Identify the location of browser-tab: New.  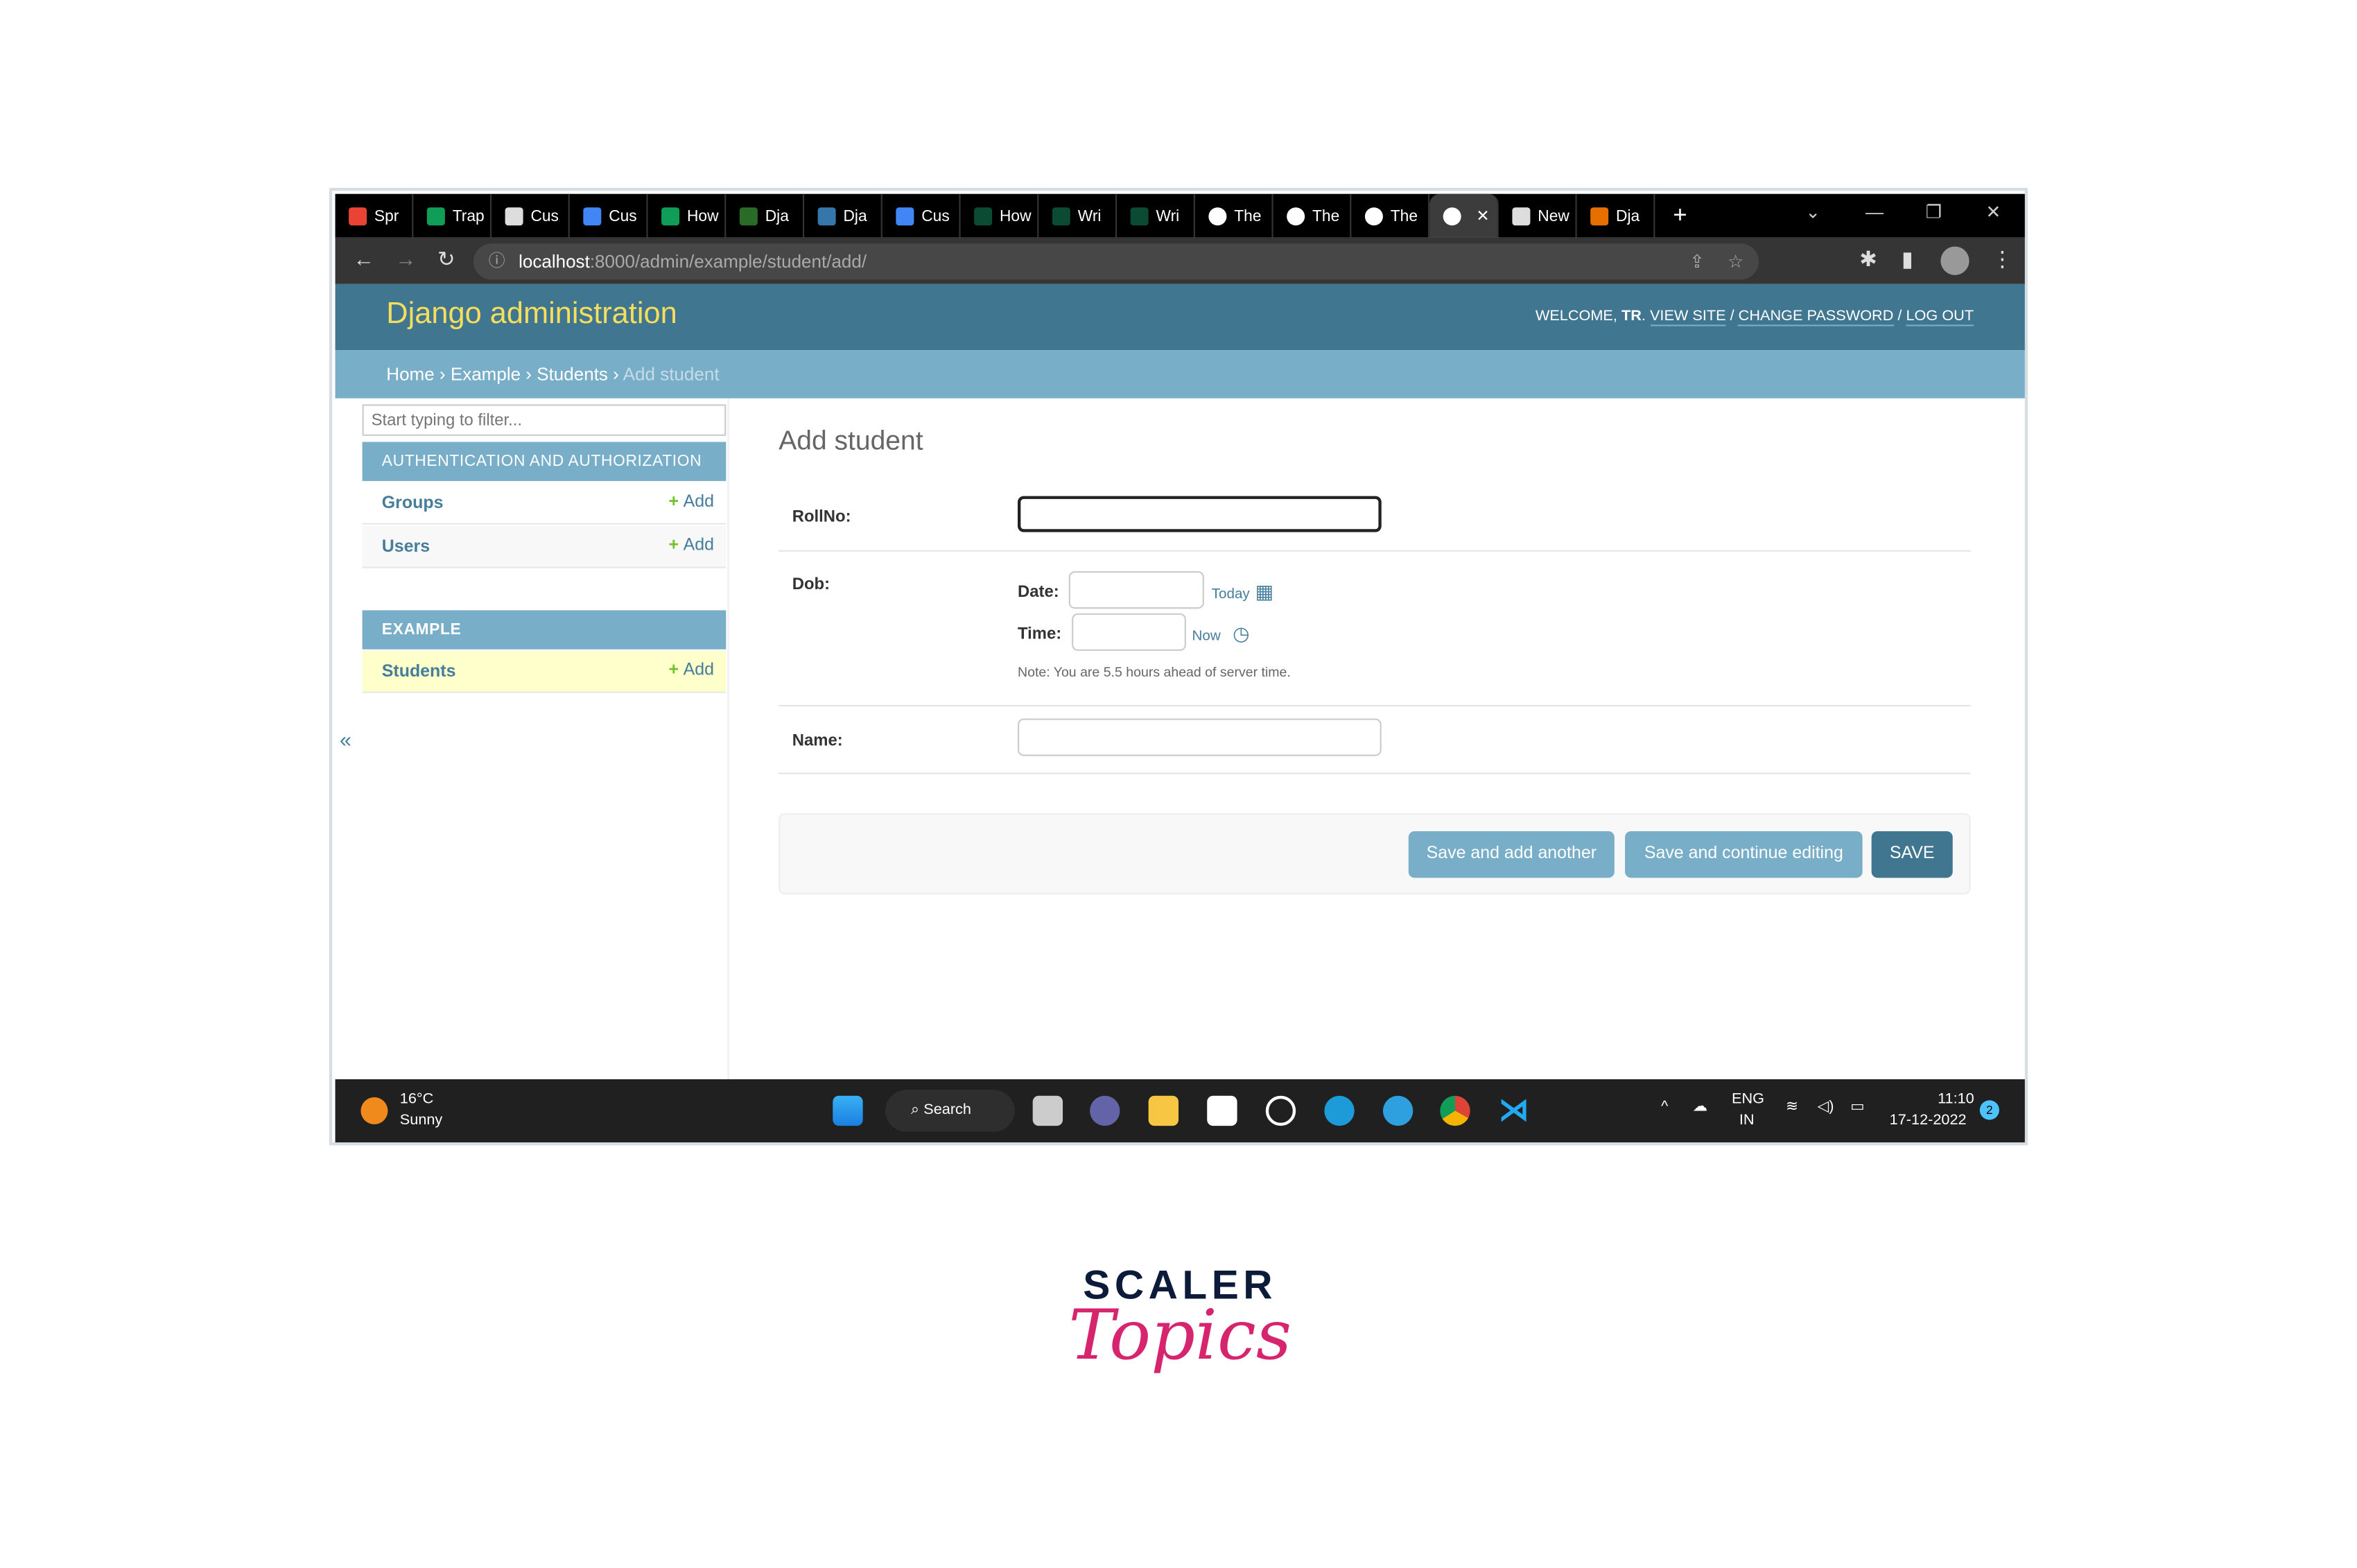
(1538, 215).